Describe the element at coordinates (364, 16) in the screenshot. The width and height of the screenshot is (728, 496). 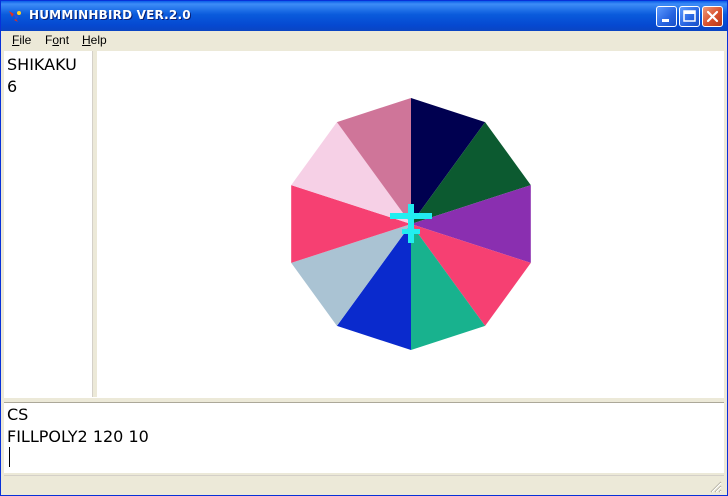
I see `title-bar: HUMMINHBIRD VER.2.0` at that location.